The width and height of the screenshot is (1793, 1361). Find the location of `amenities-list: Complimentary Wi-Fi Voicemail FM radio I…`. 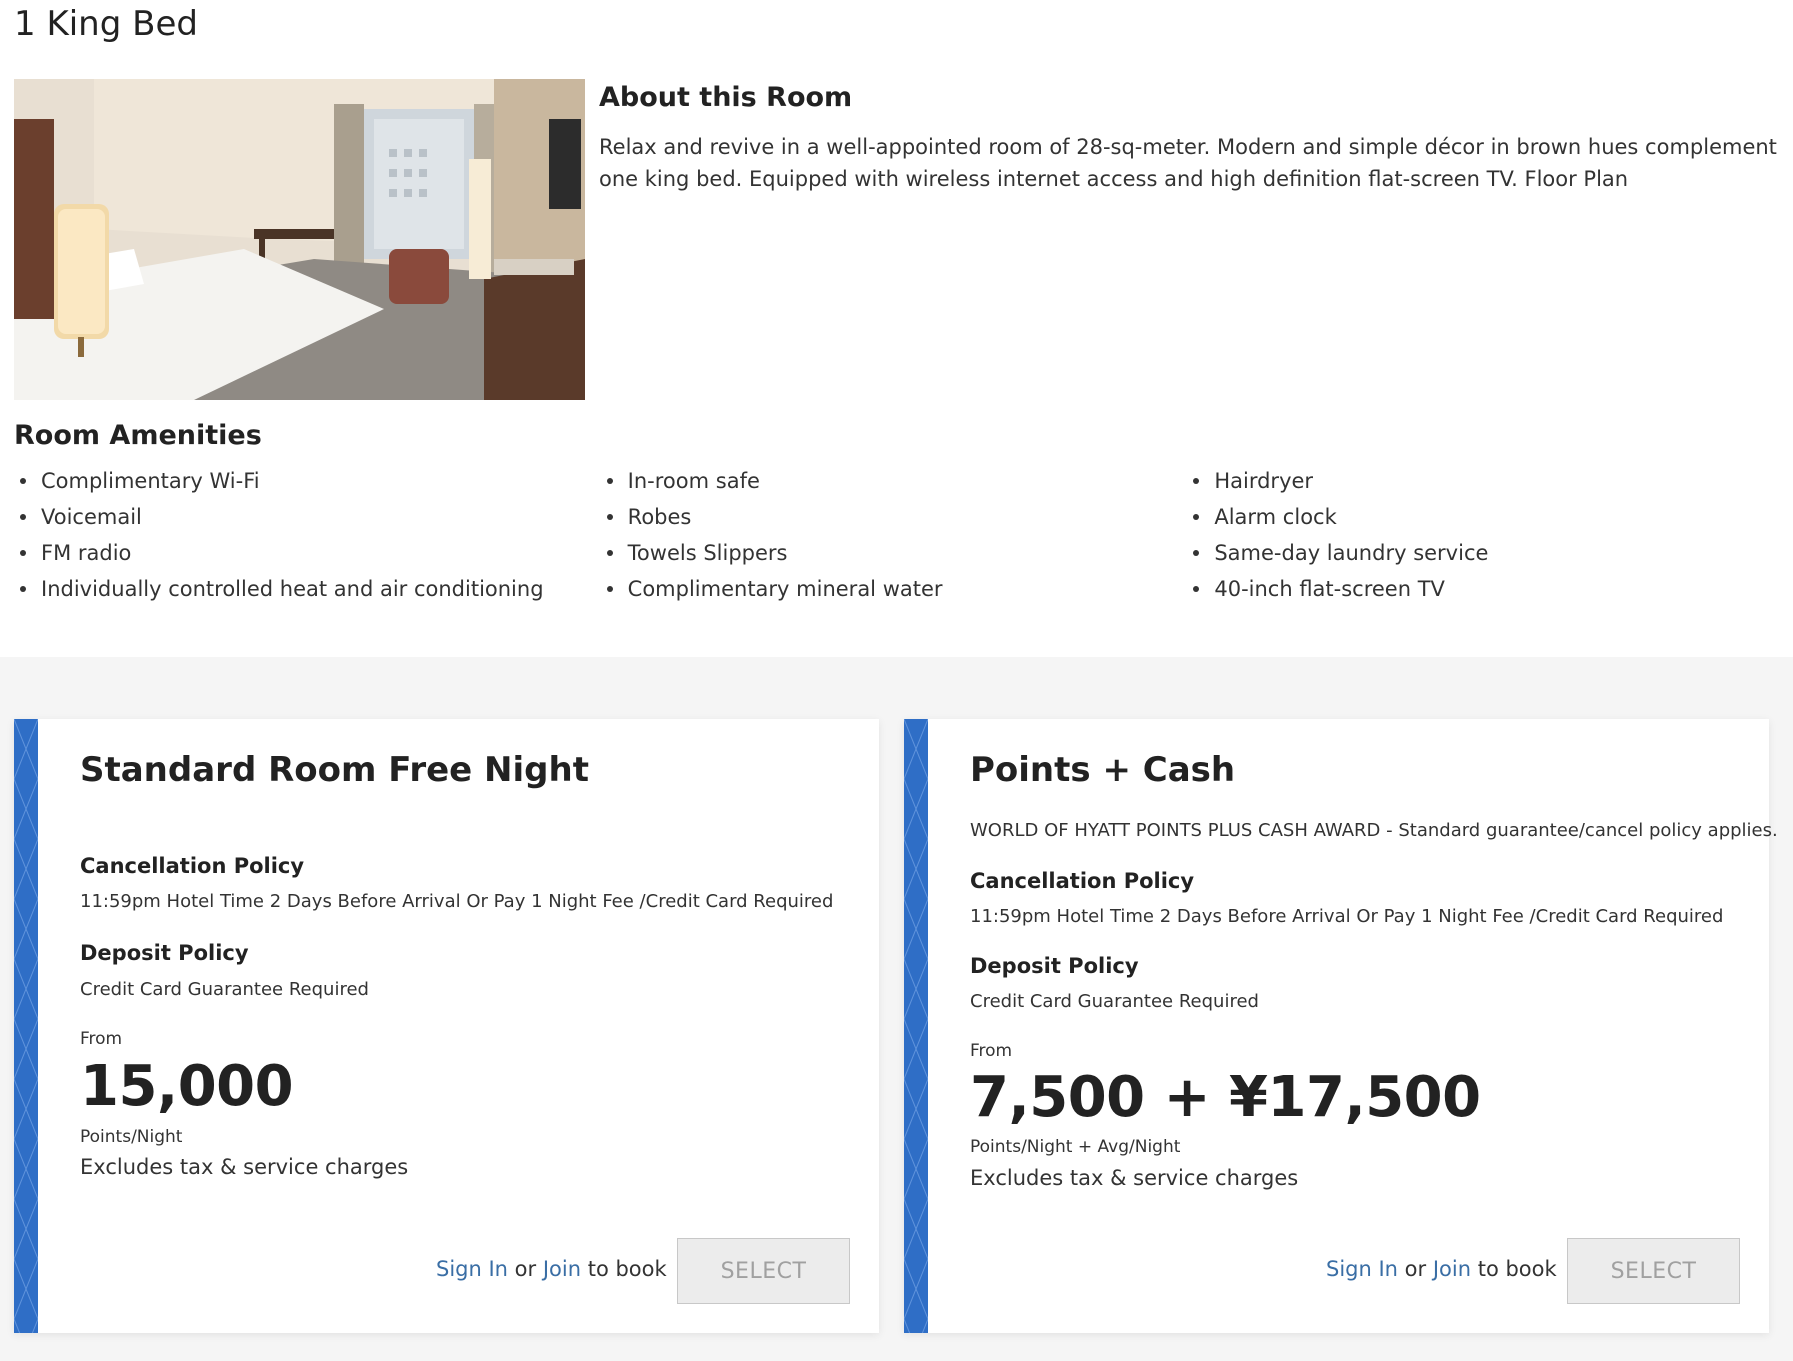

amenities-list: Complimentary Wi-Fi Voicemail FM radio I… is located at coordinates (894, 535).